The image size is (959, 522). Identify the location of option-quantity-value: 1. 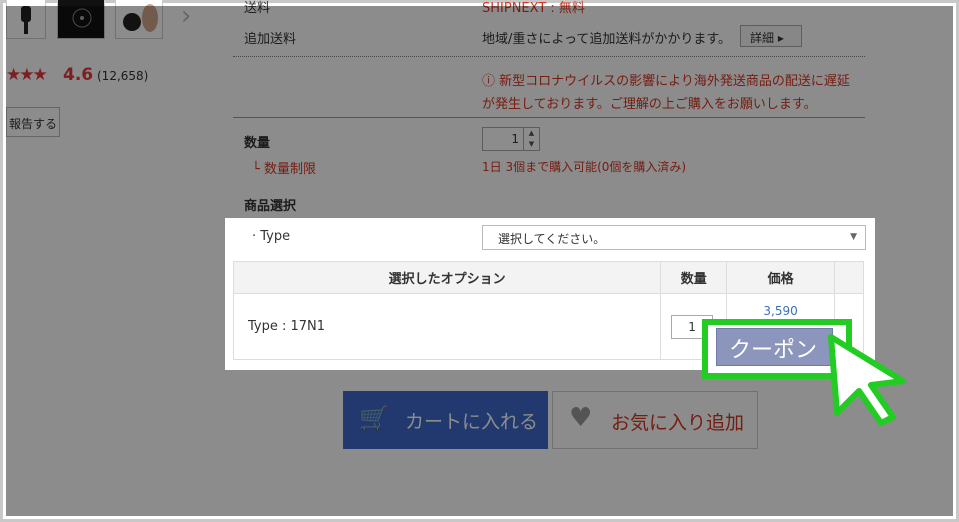
(692, 326).